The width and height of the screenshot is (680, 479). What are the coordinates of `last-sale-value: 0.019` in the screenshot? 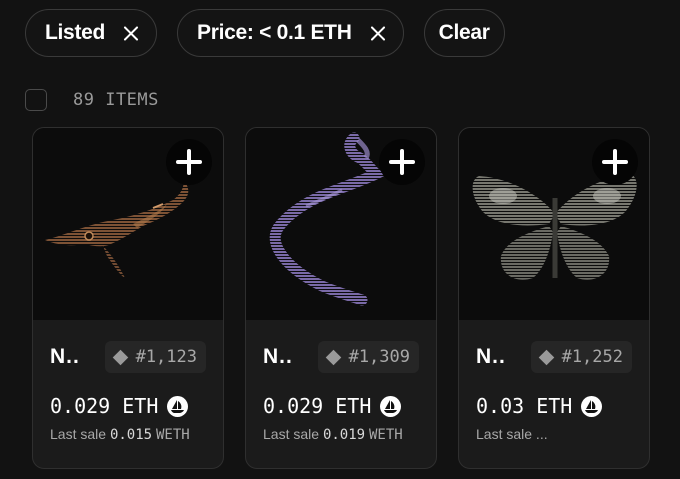 It's located at (344, 435).